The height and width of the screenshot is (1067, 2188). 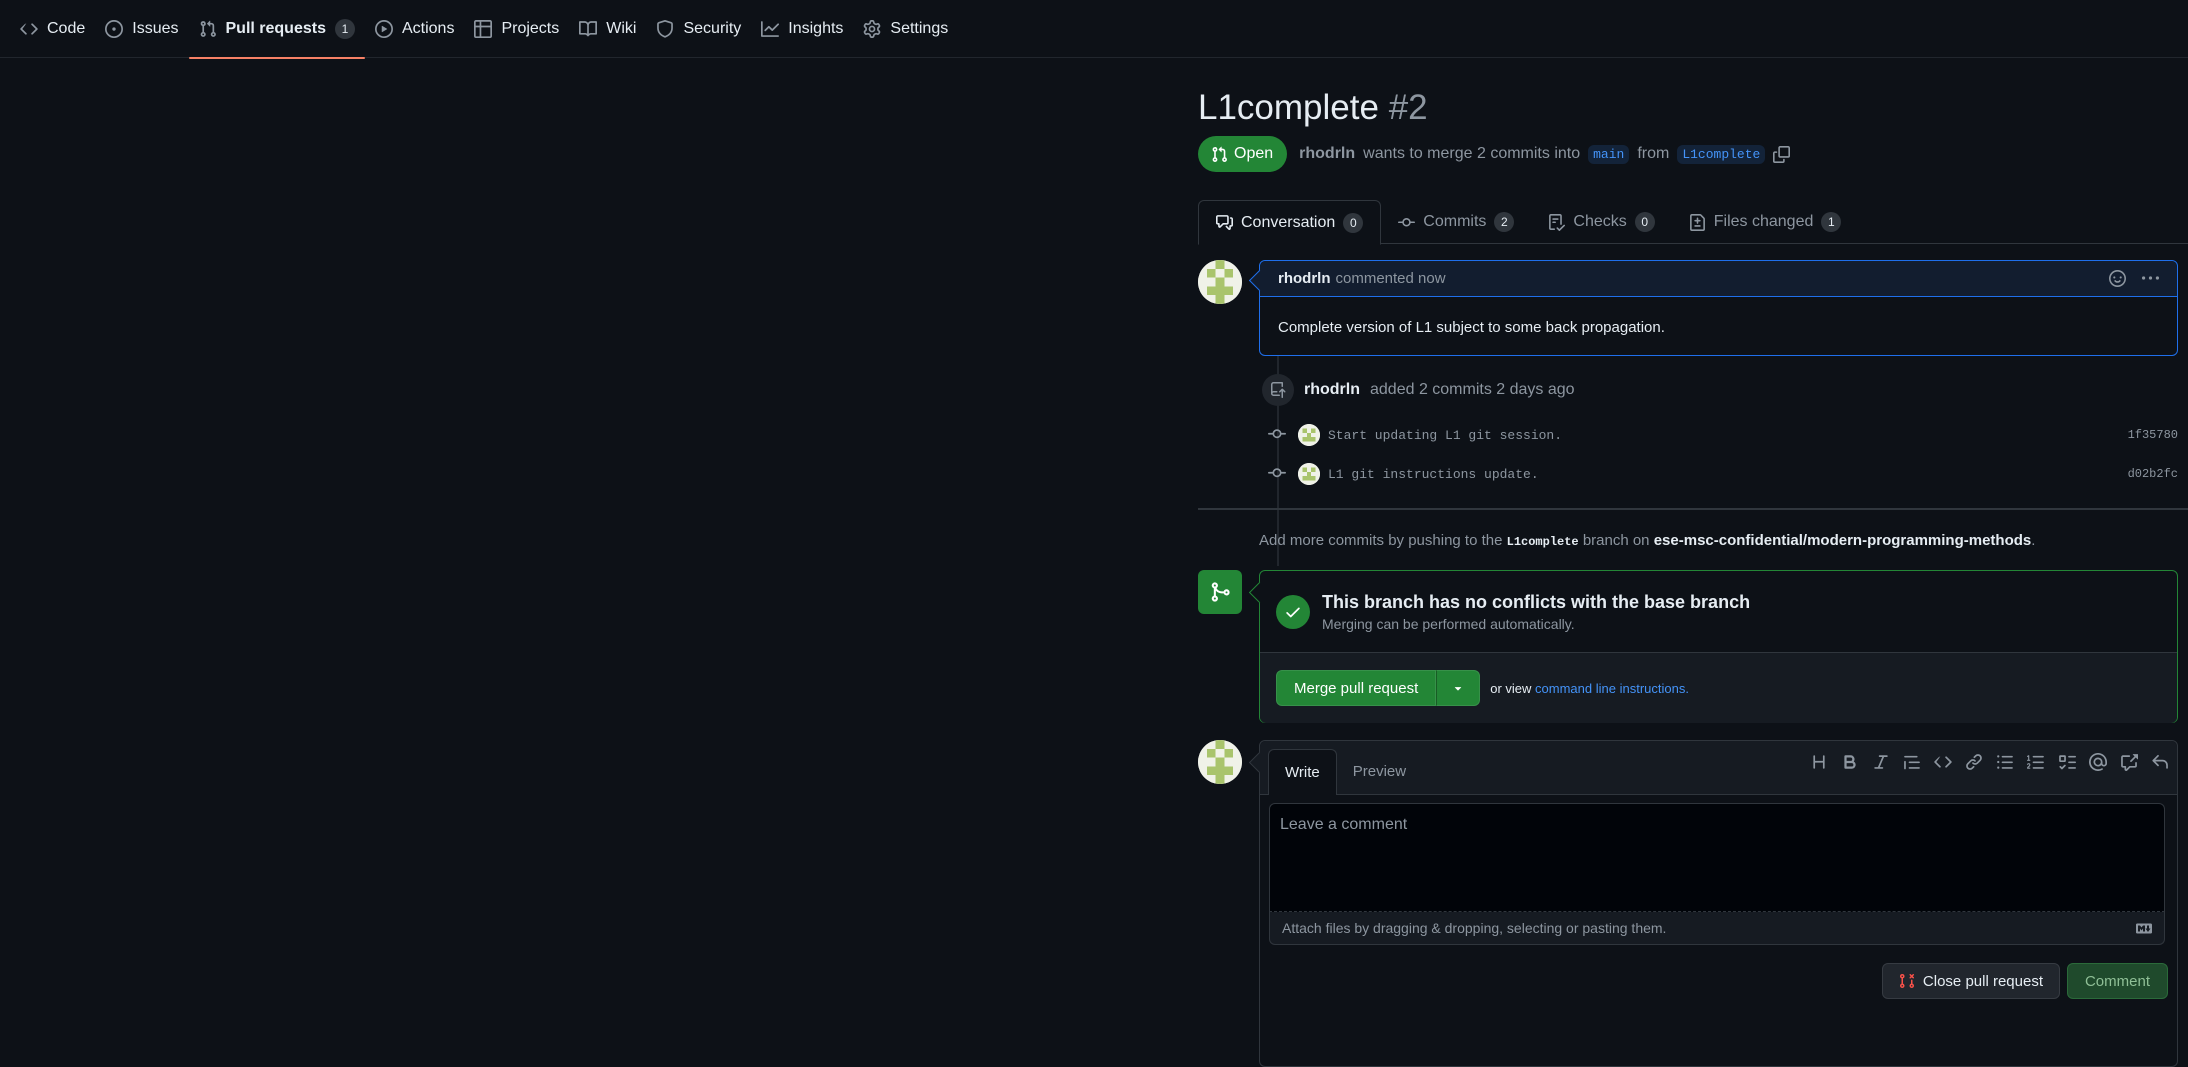 I want to click on reply-icon, so click(x=2160, y=762).